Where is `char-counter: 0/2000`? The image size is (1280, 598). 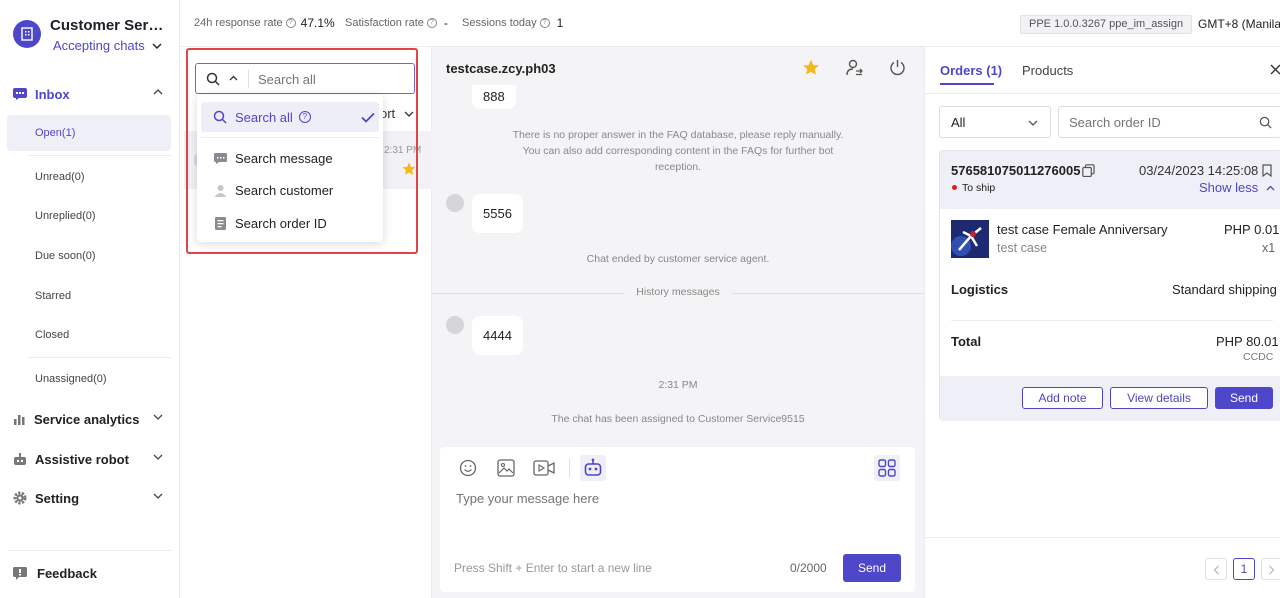
char-counter: 0/2000 is located at coordinates (808, 568).